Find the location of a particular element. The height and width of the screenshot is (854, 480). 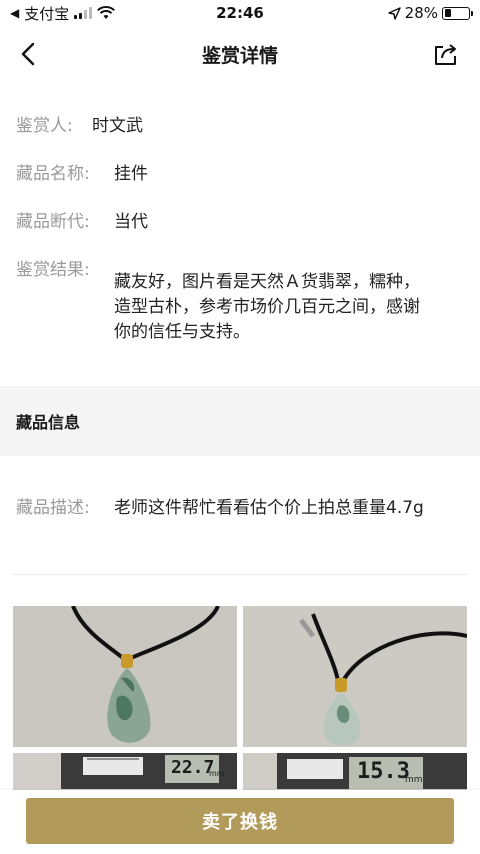

era-row: 藏品断代: 当代 is located at coordinates (240, 222).